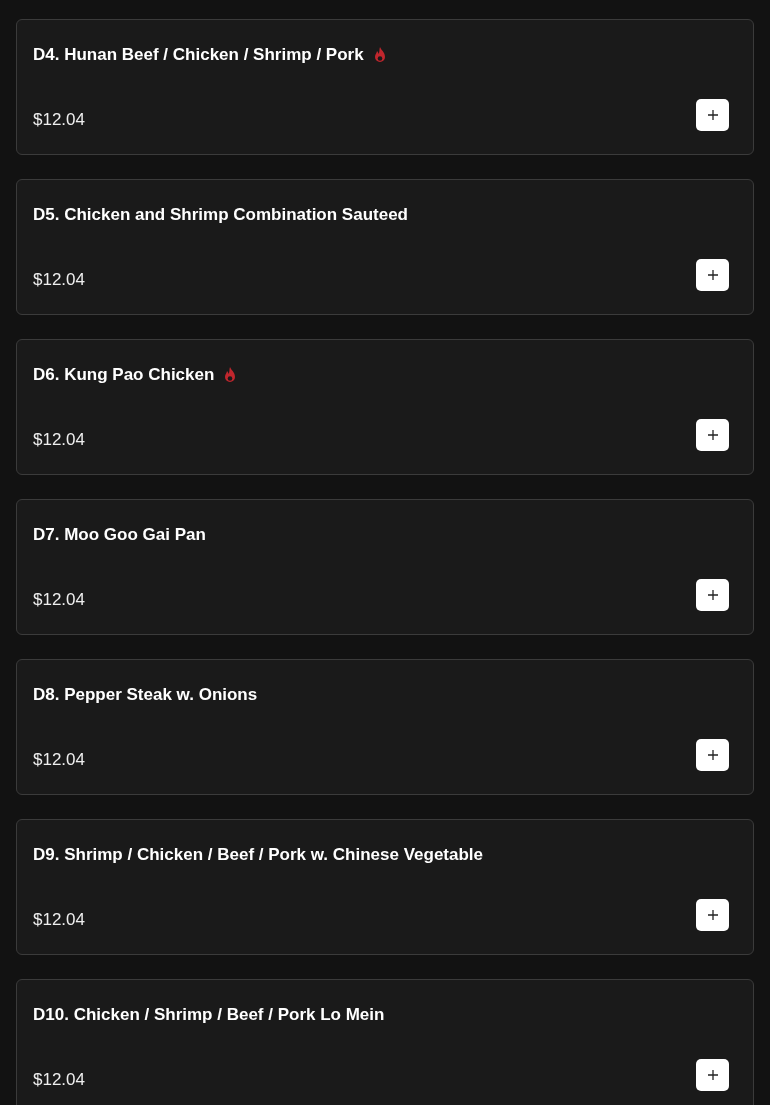 Image resolution: width=770 pixels, height=1105 pixels. Describe the element at coordinates (145, 695) in the screenshot. I see `dish-name: D8. Pepper Steak w. Onions` at that location.